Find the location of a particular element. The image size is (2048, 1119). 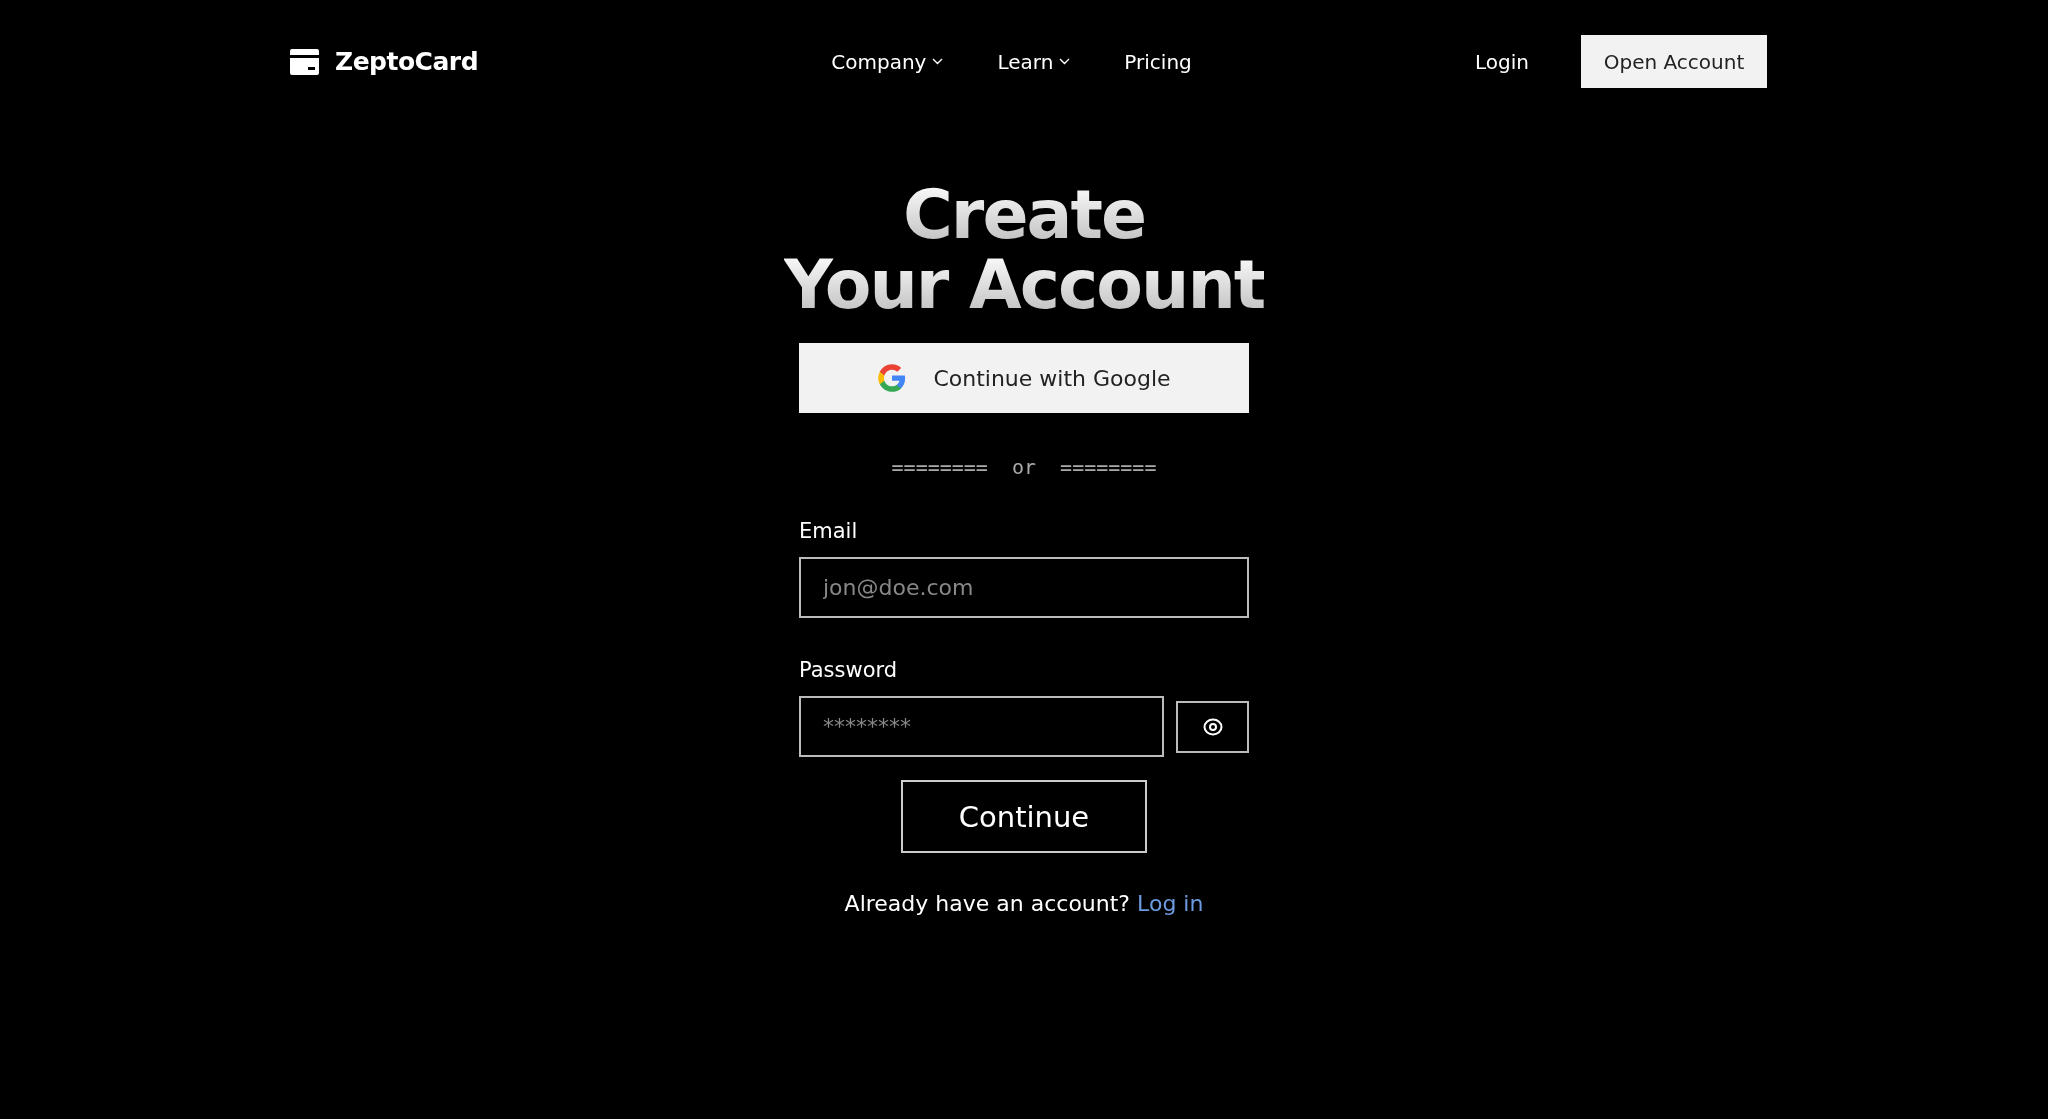

nav-link: Learn is located at coordinates (1034, 61).